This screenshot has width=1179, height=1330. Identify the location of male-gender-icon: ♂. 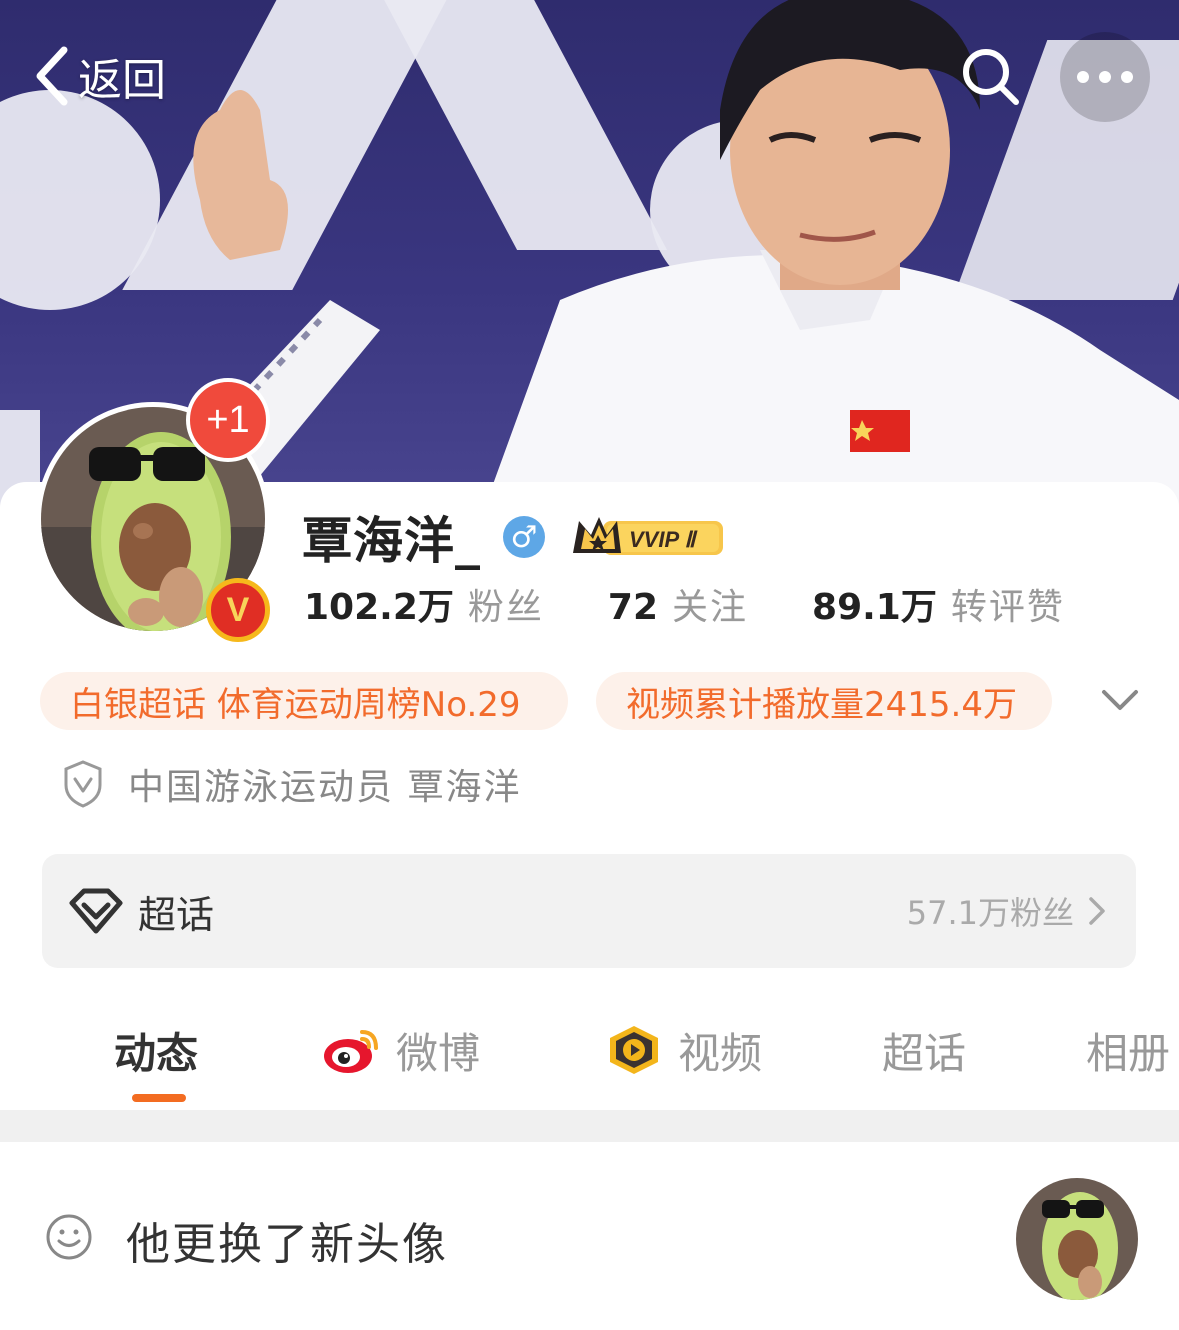
(524, 537).